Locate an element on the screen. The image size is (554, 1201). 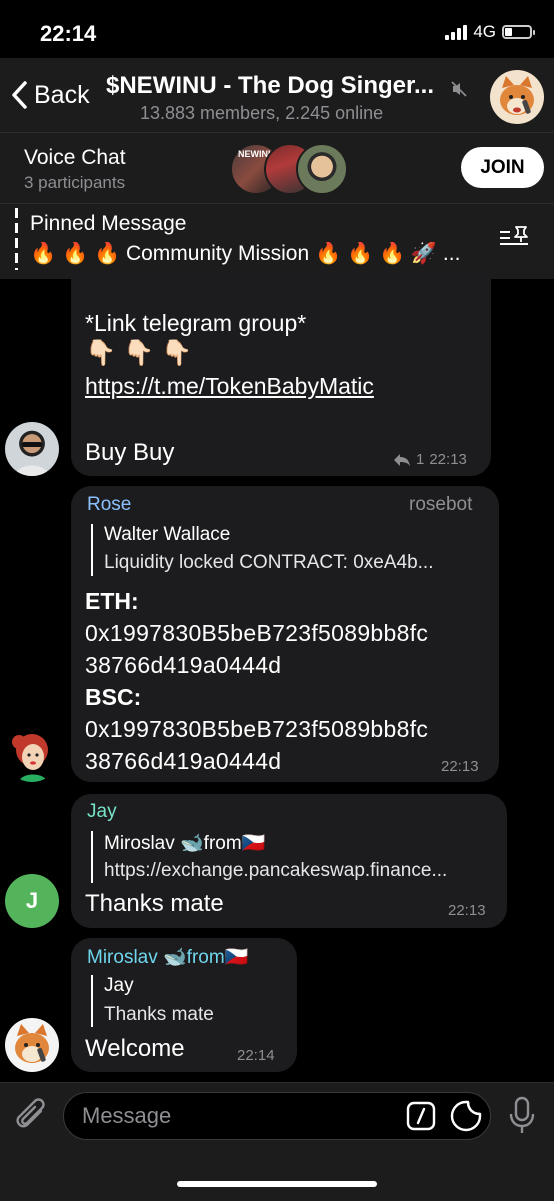
battery-icon is located at coordinates (518, 32).